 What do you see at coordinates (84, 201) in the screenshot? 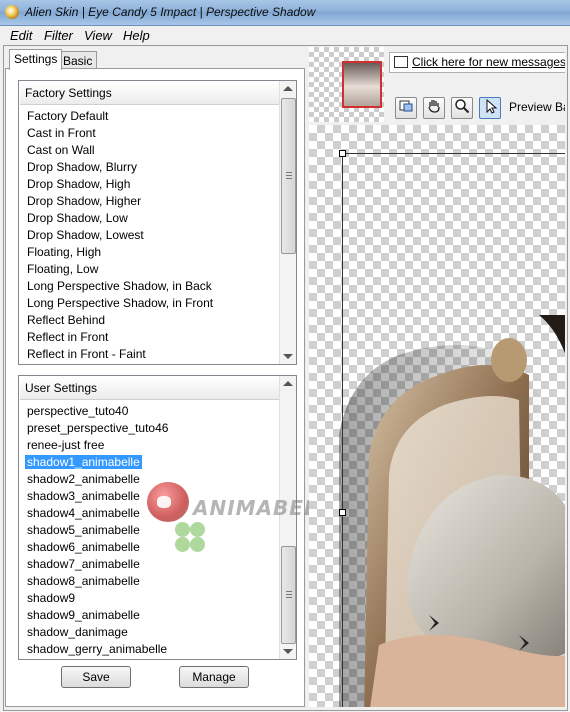
I see `list-item-label: Drop Shadow, Higher` at bounding box center [84, 201].